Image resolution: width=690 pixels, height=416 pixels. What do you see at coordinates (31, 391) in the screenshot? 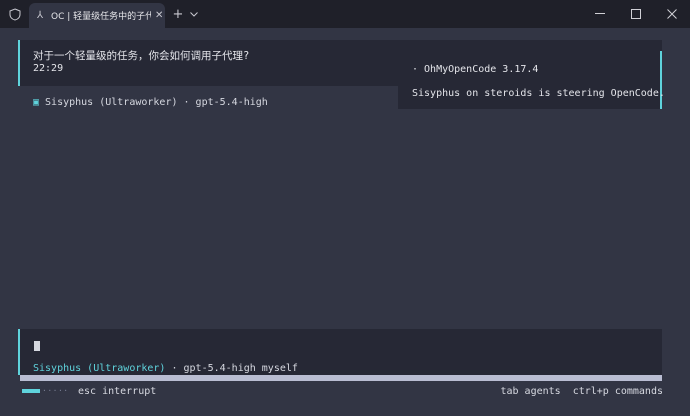
I see `progress-bar` at bounding box center [31, 391].